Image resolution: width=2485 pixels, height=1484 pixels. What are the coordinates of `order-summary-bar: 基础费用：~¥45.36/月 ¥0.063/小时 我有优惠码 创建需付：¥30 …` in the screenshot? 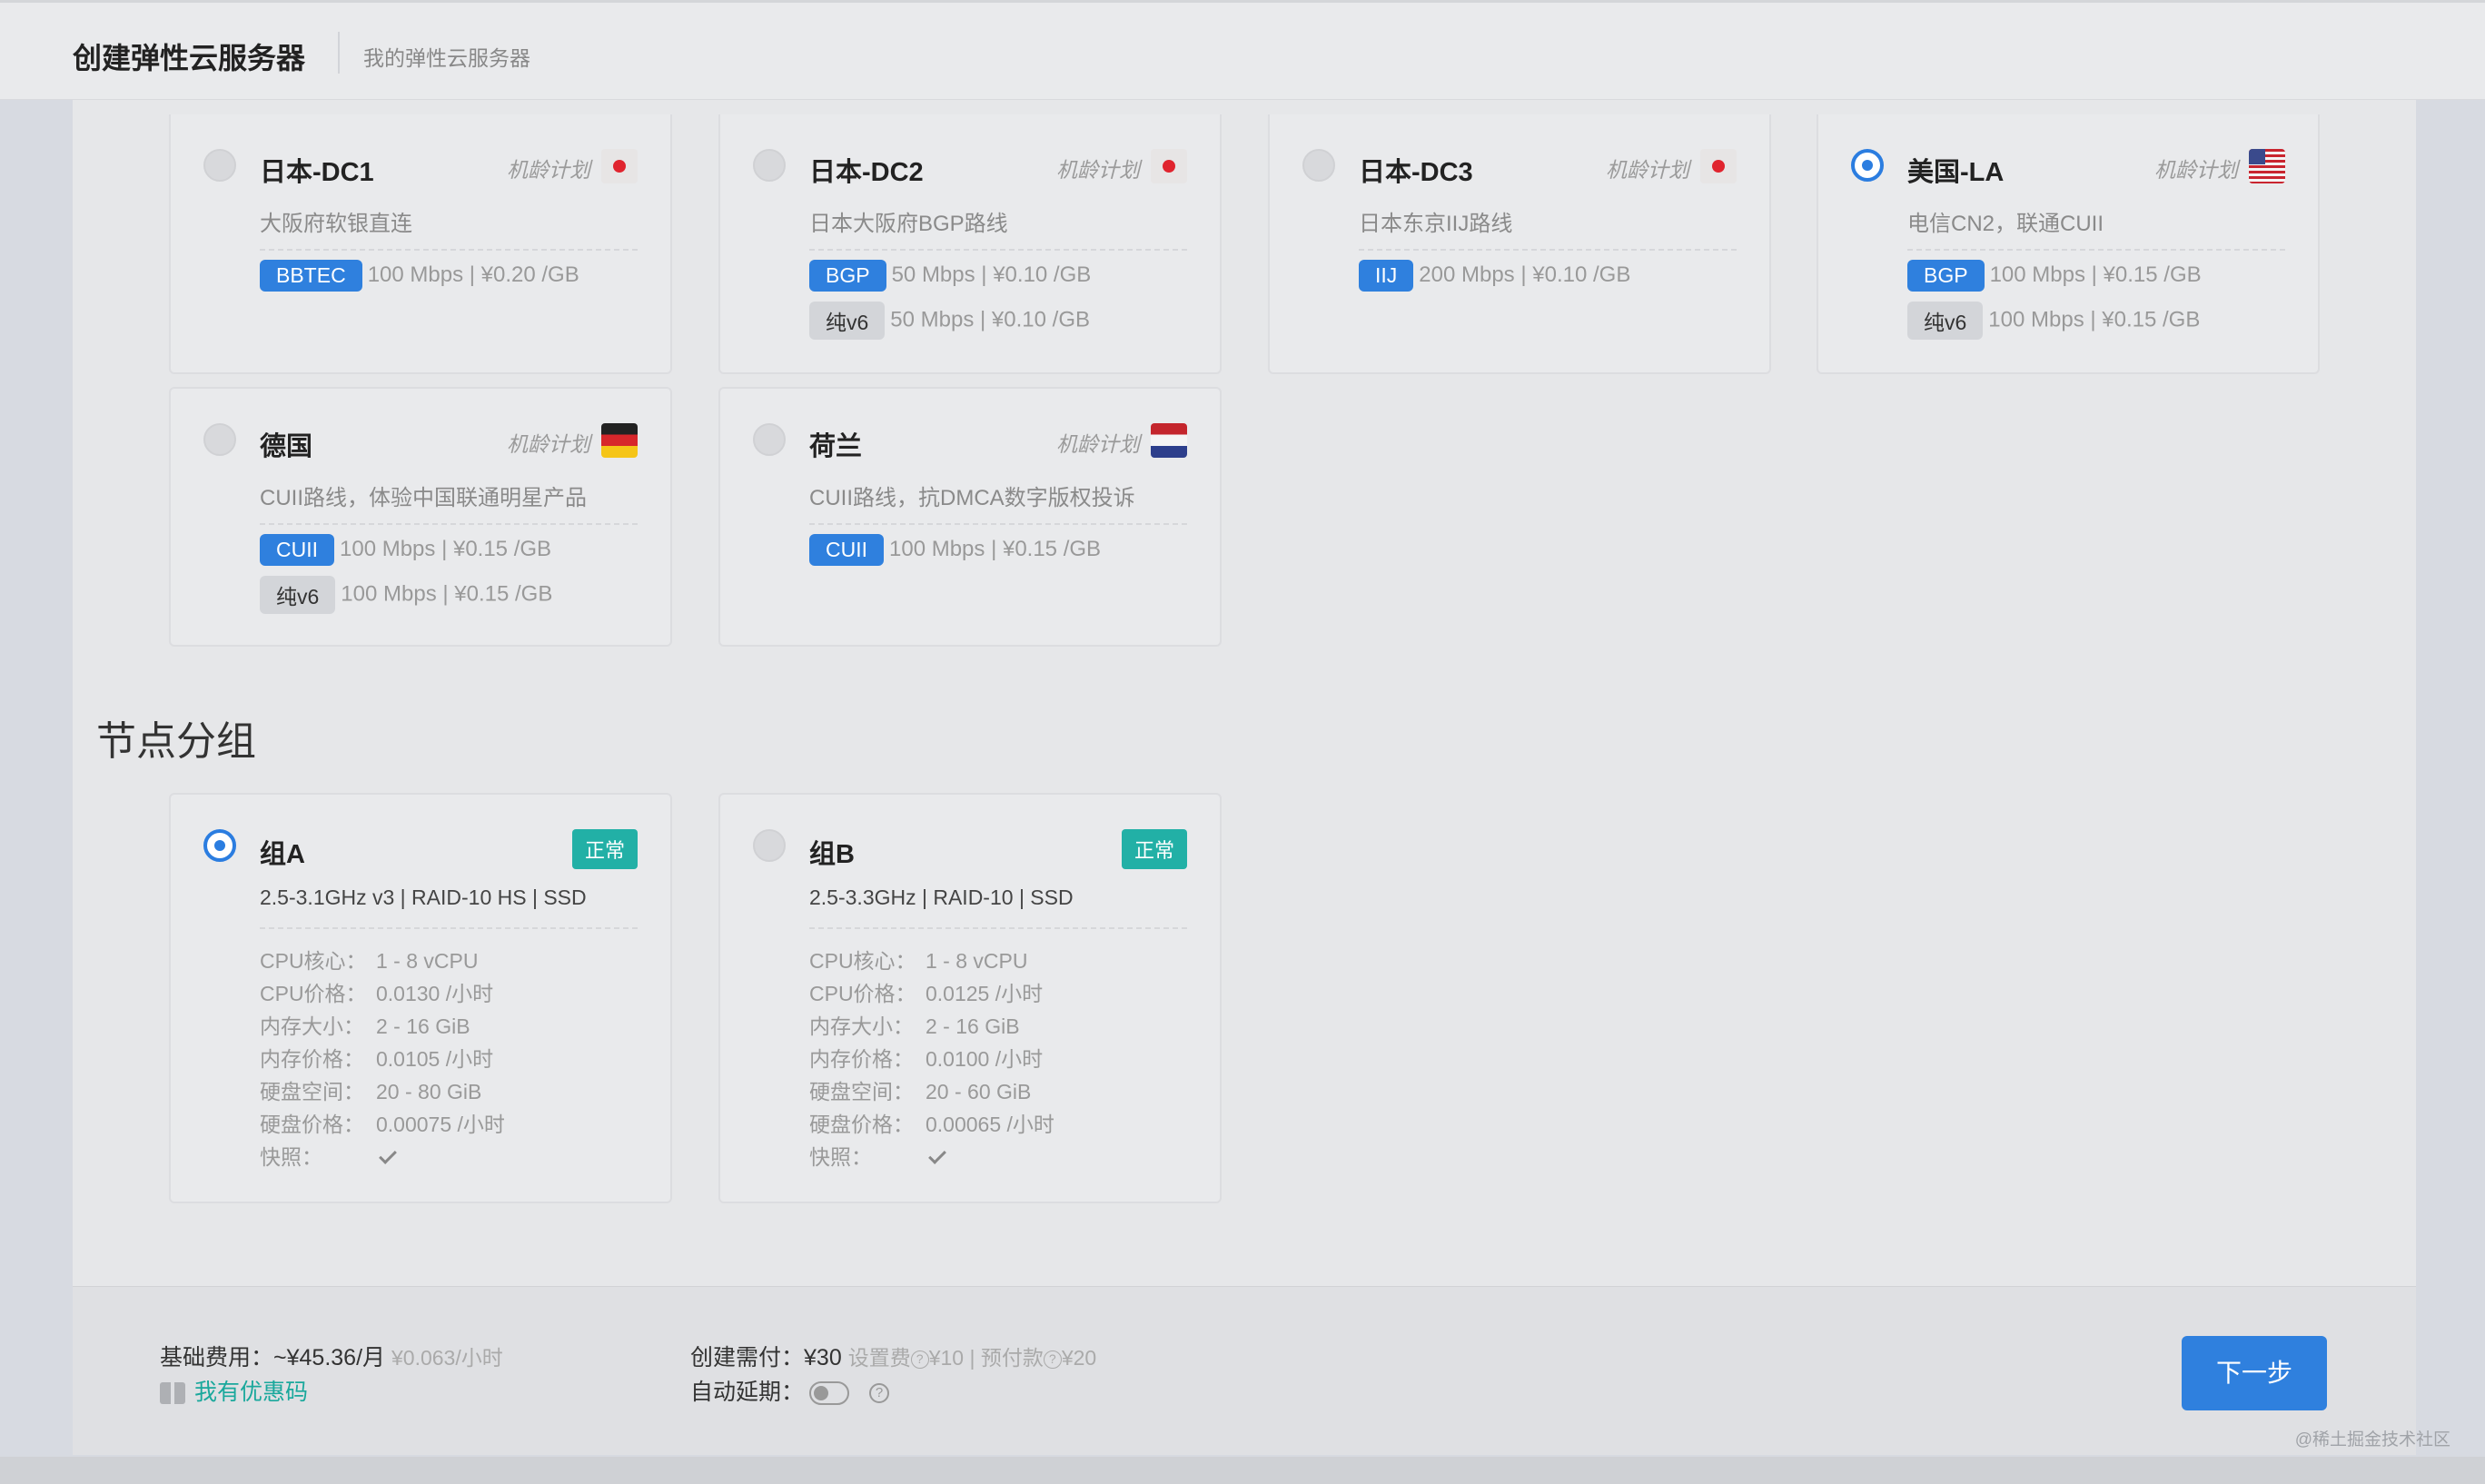 It's located at (1244, 1370).